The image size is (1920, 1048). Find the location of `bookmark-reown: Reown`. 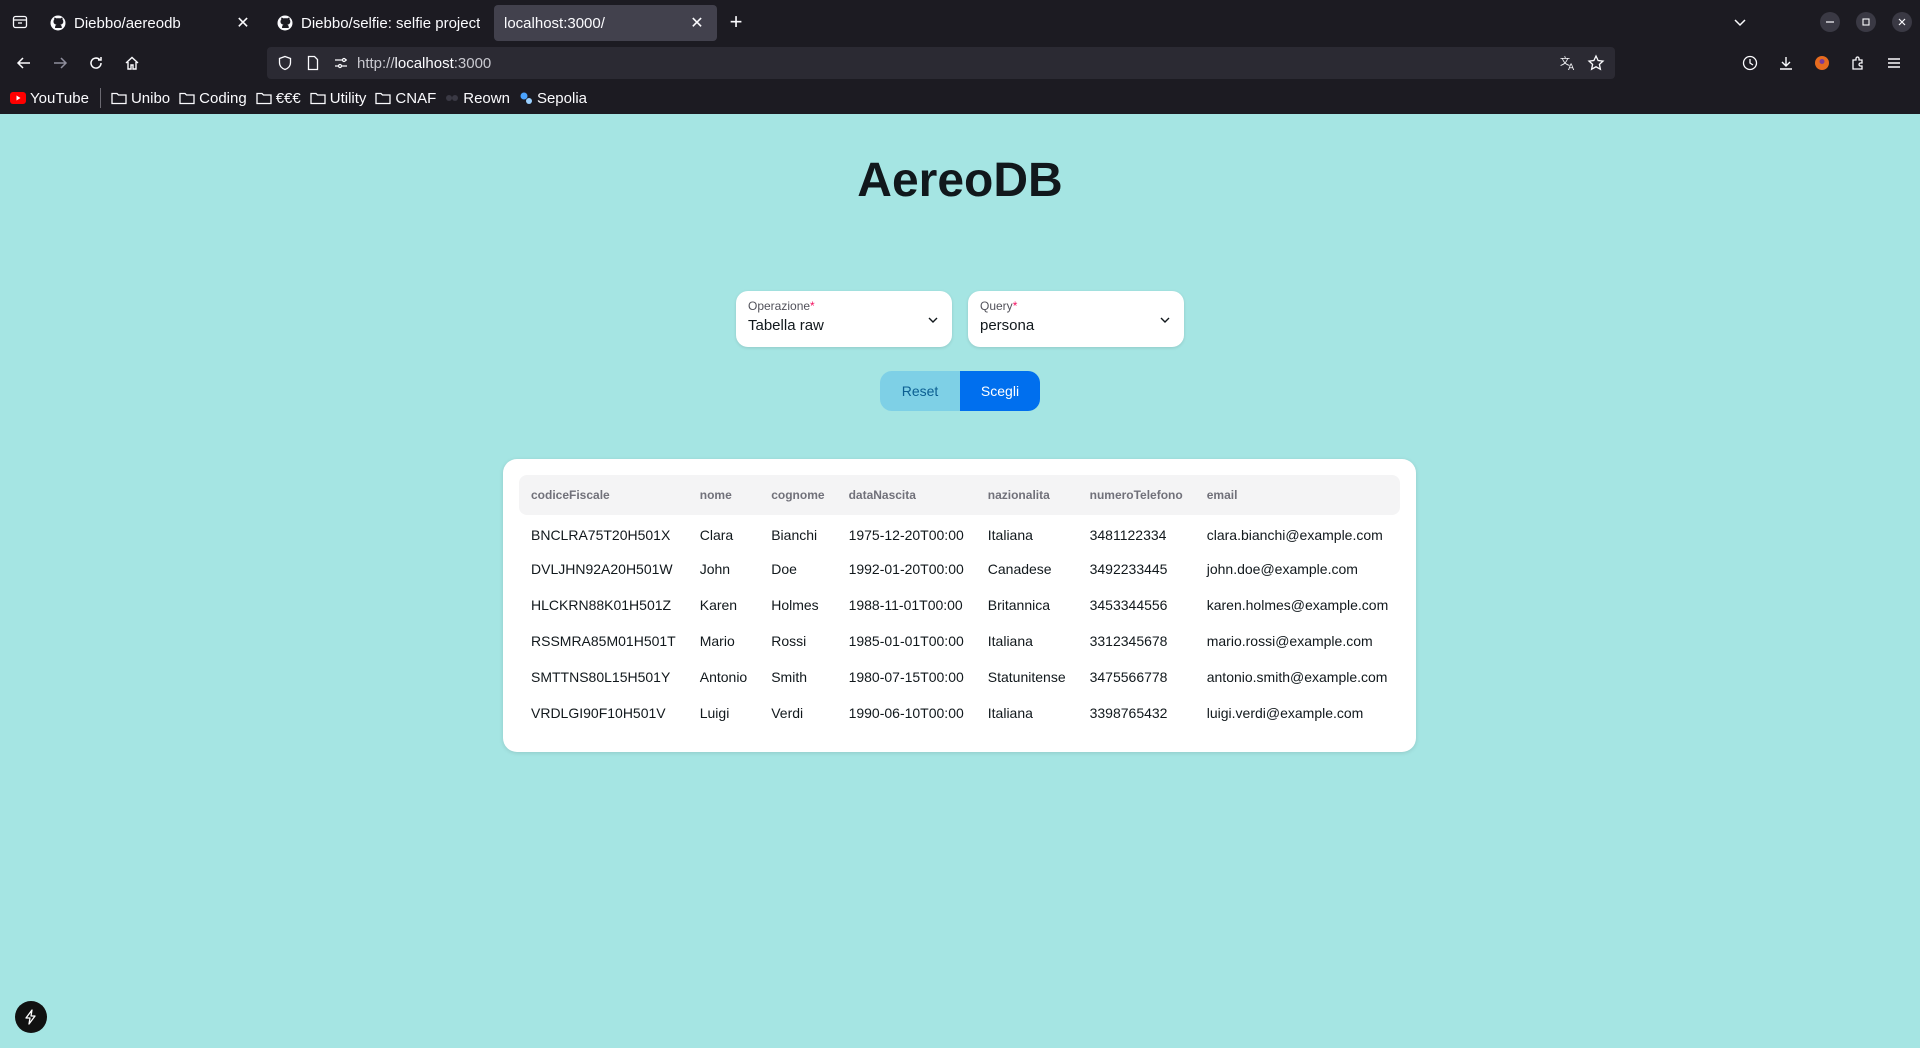

bookmark-reown: Reown is located at coordinates (477, 98).